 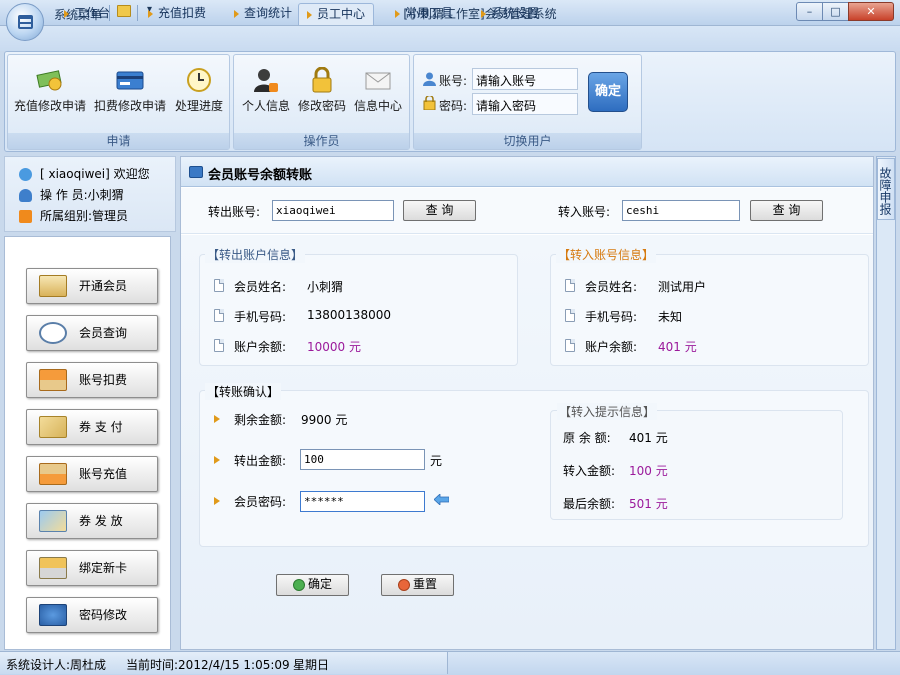 What do you see at coordinates (92, 568) in the screenshot?
I see `nav-bind-card: 绑定新卡` at bounding box center [92, 568].